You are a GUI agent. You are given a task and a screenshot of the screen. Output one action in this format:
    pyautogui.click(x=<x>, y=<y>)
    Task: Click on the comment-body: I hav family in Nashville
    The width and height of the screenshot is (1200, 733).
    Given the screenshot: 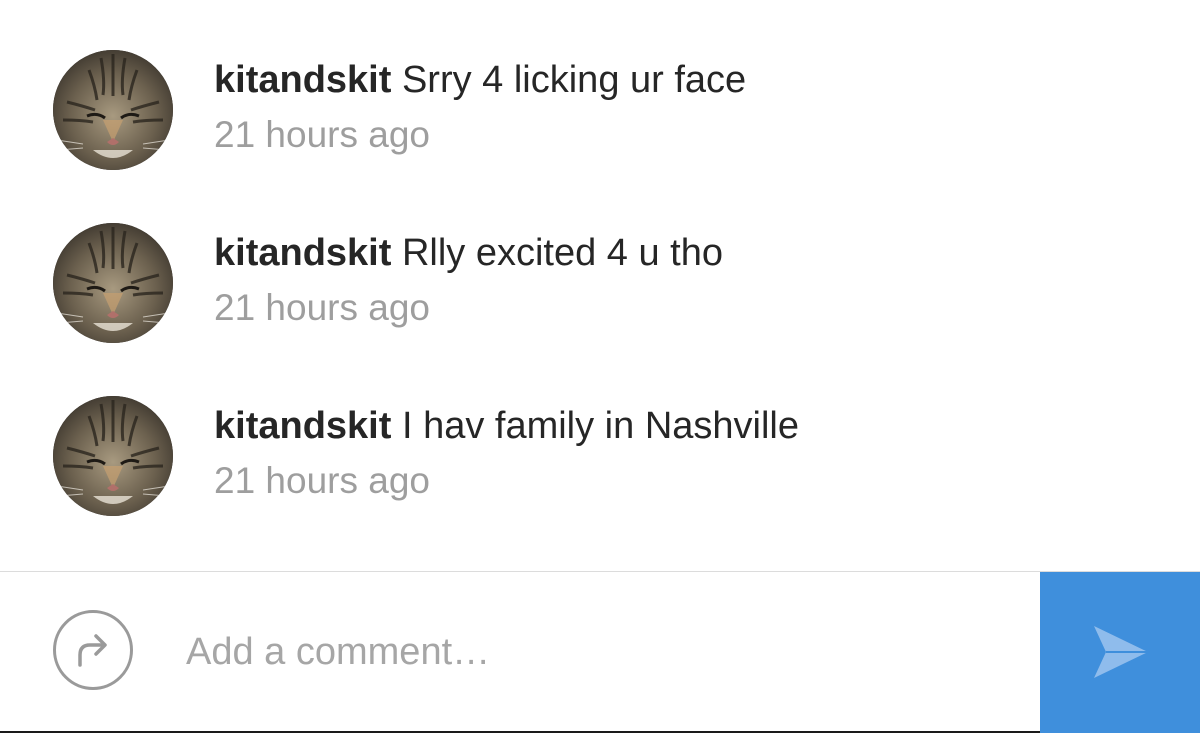 What is the action you would take?
    pyautogui.click(x=600, y=426)
    